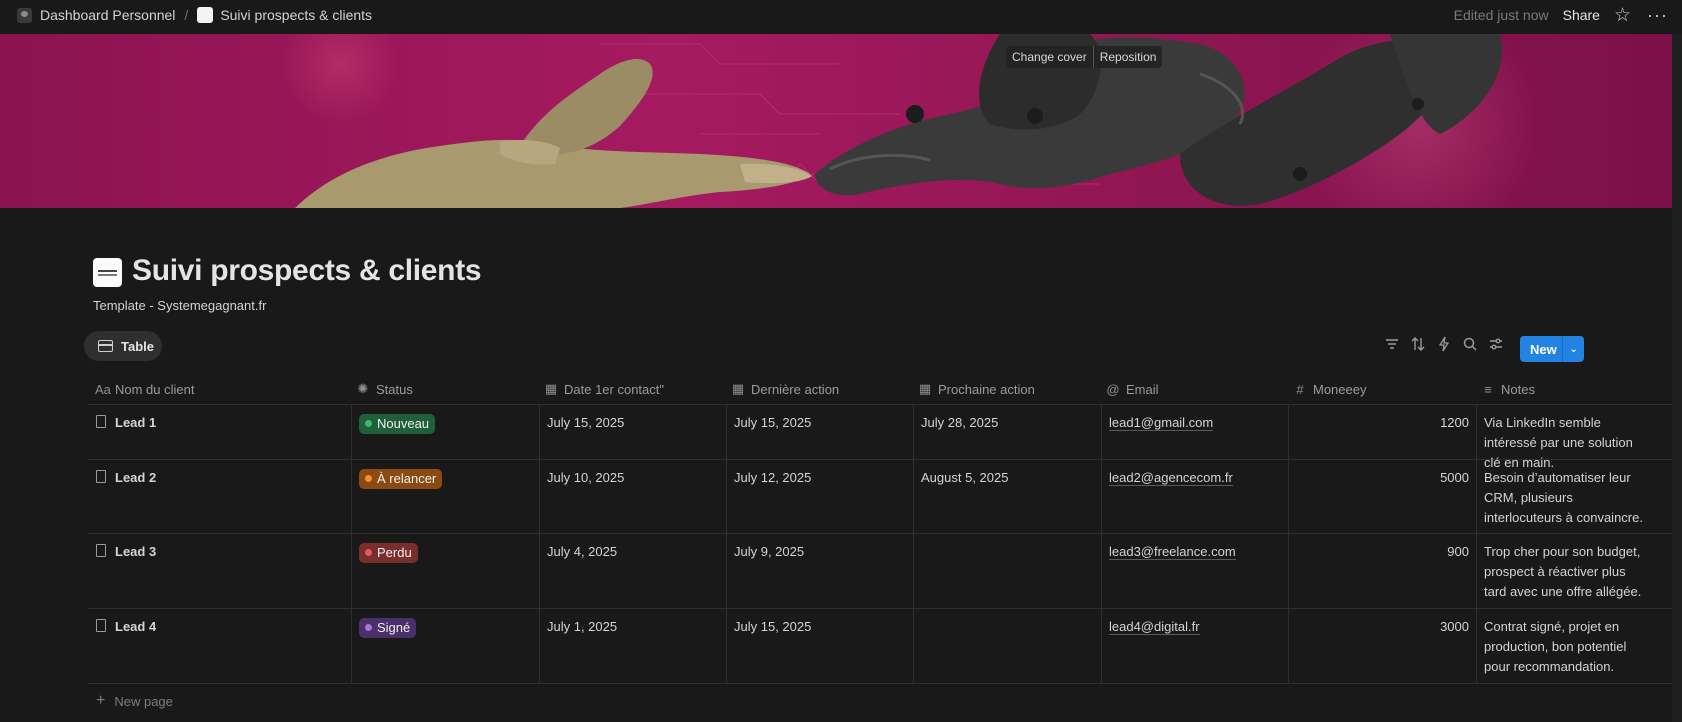  I want to click on cell-first-contact: July 15, 2025, so click(632, 432).